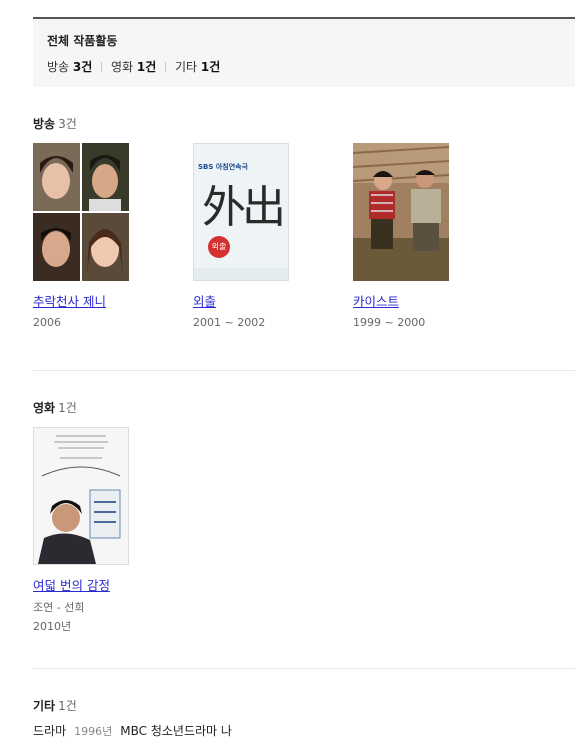 The image size is (575, 753). Describe the element at coordinates (93, 731) in the screenshot. I see `etc-year: 1996년` at that location.